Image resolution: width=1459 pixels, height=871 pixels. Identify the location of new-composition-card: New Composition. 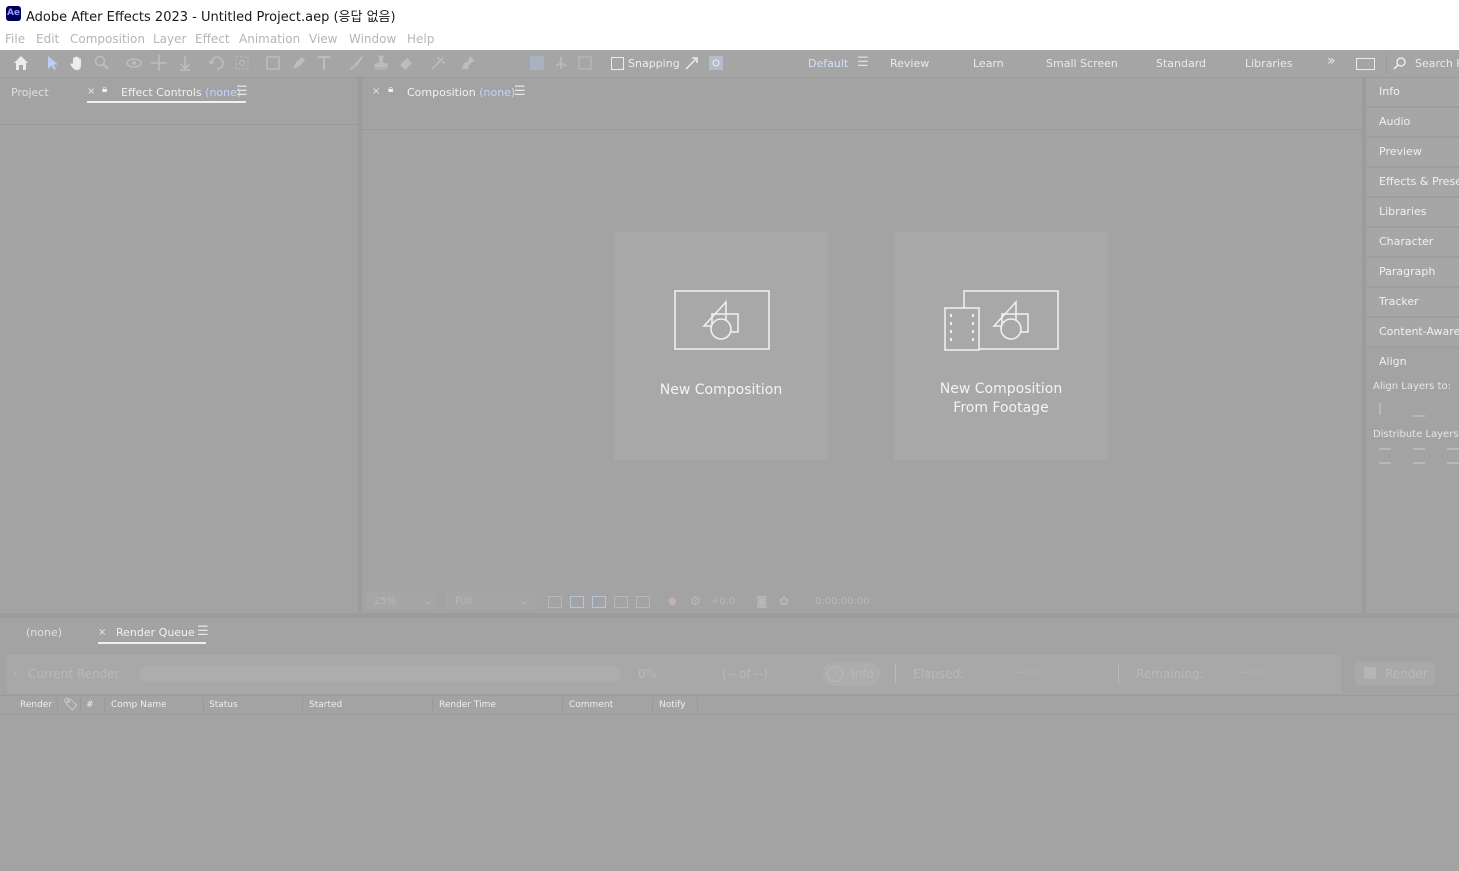
(721, 346).